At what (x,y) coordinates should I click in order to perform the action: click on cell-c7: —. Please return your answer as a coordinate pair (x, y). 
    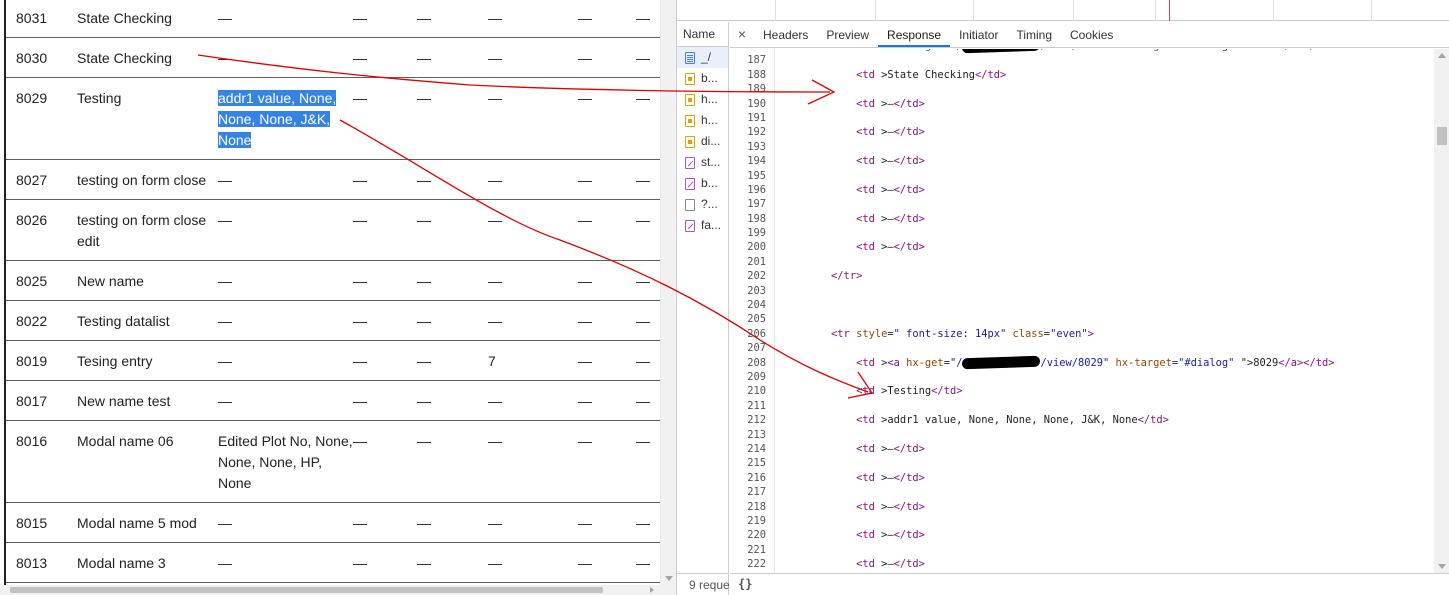
    Looking at the image, I should click on (648, 522).